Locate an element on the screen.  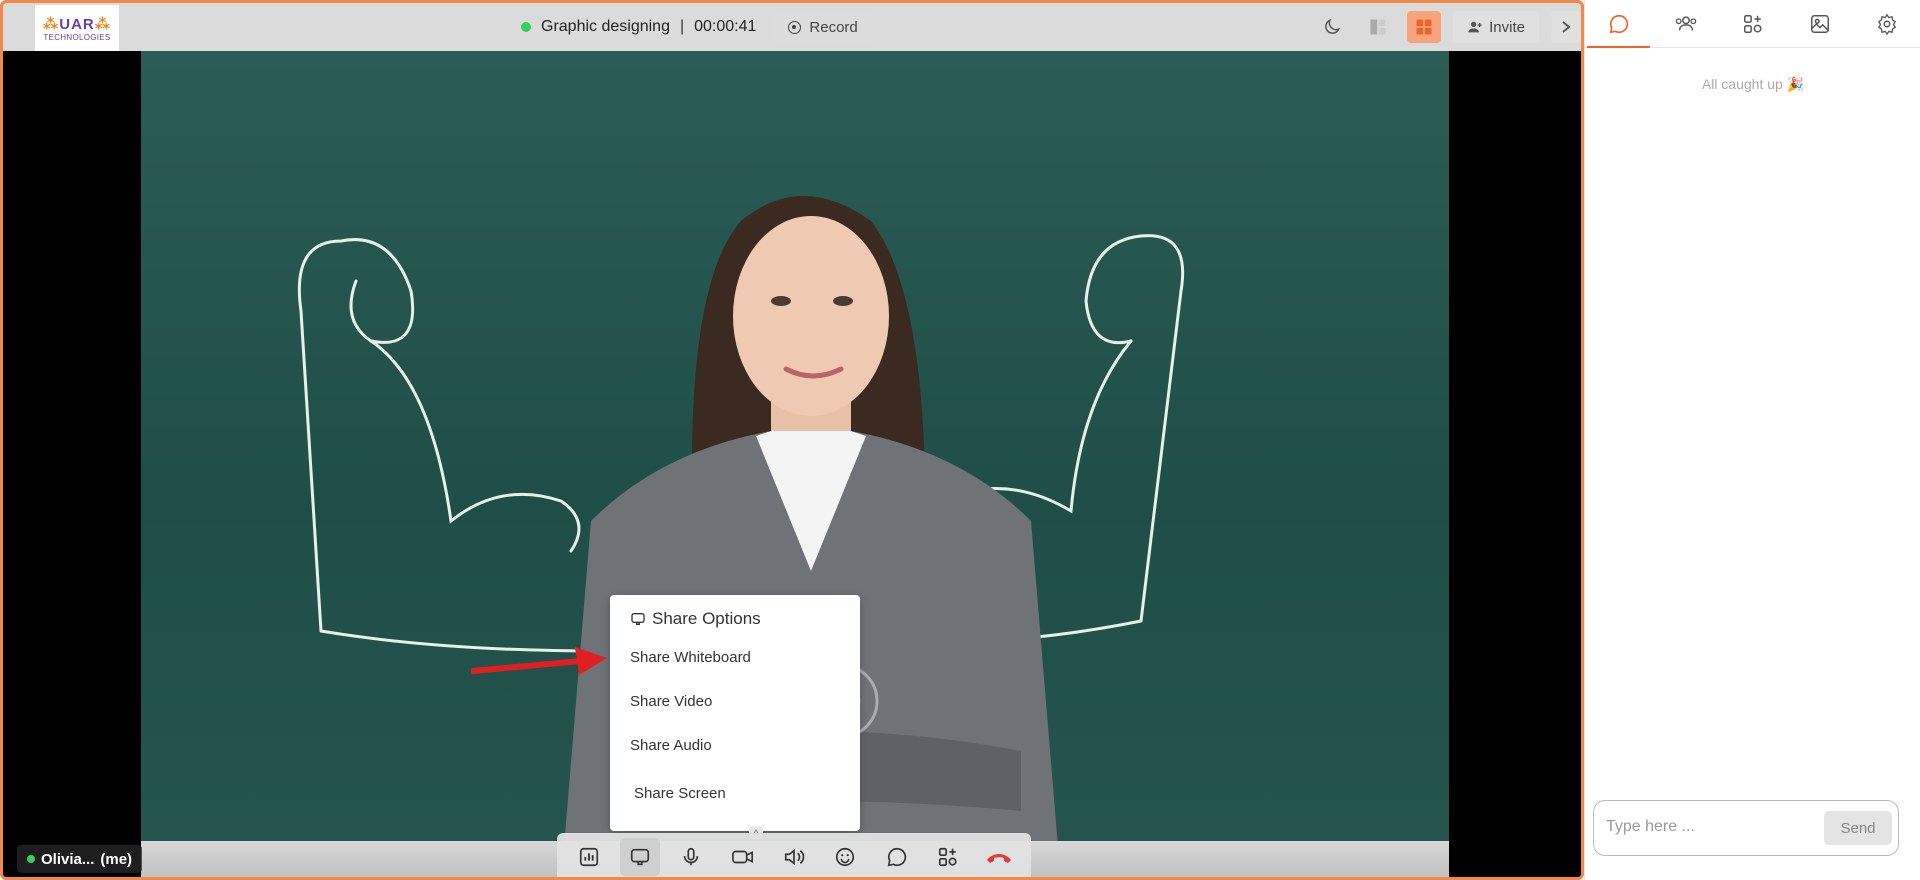
moon-icon is located at coordinates (1333, 26).